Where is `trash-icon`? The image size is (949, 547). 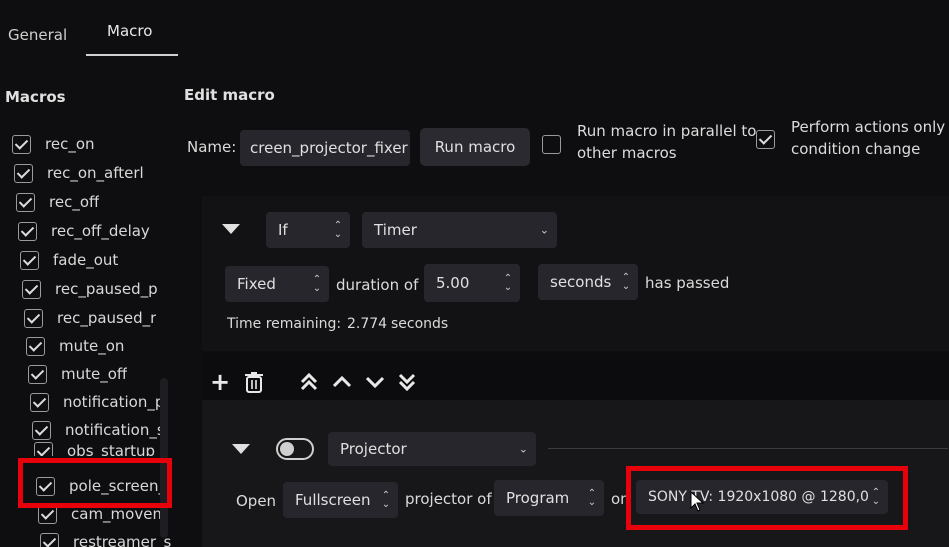
trash-icon is located at coordinates (254, 382).